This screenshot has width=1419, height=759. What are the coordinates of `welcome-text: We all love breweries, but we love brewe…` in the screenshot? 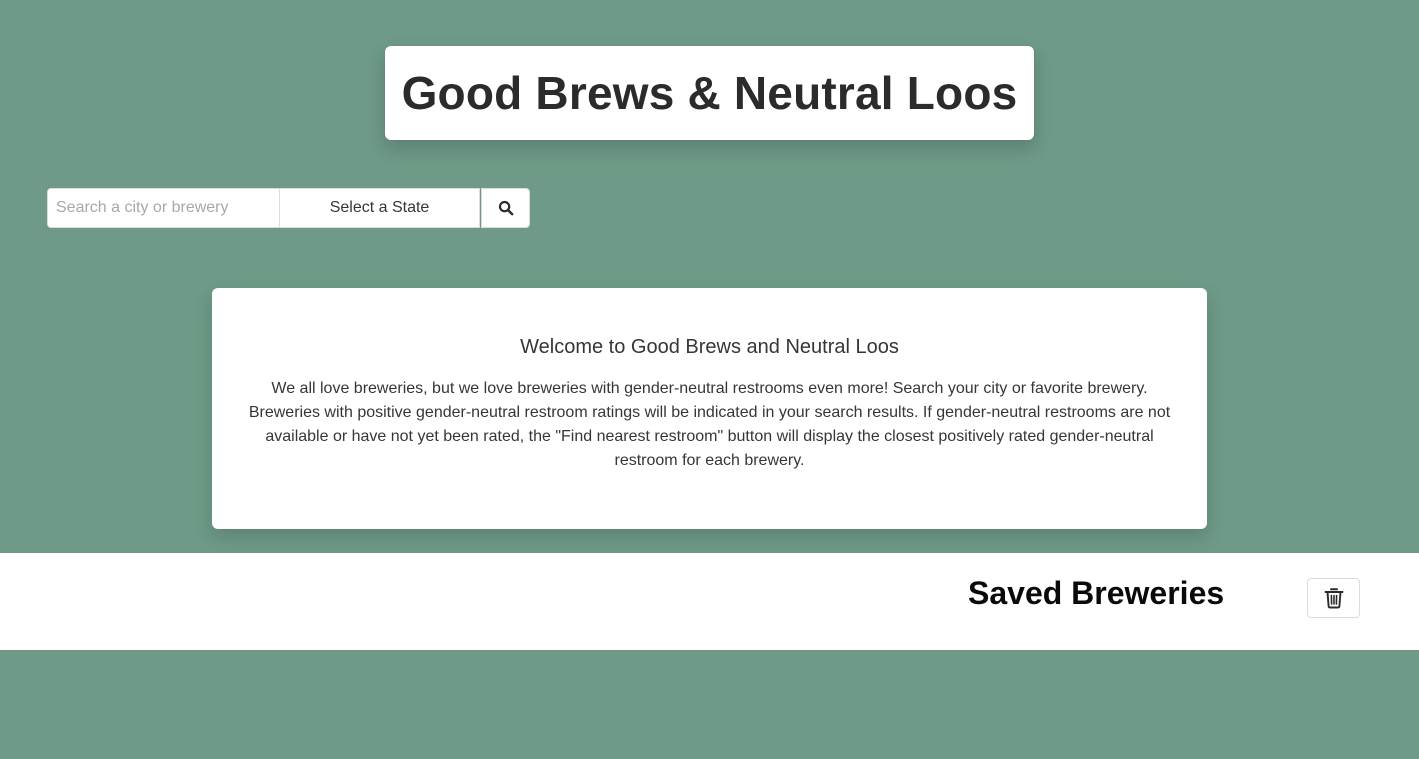 It's located at (709, 424).